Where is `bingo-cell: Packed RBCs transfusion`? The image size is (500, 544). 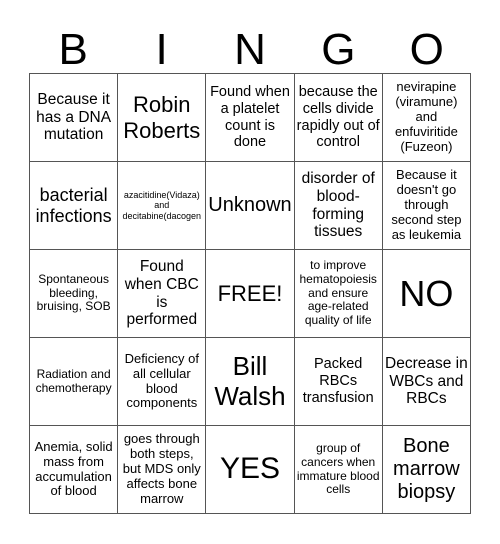
bingo-cell: Packed RBCs transfusion is located at coordinates (338, 382).